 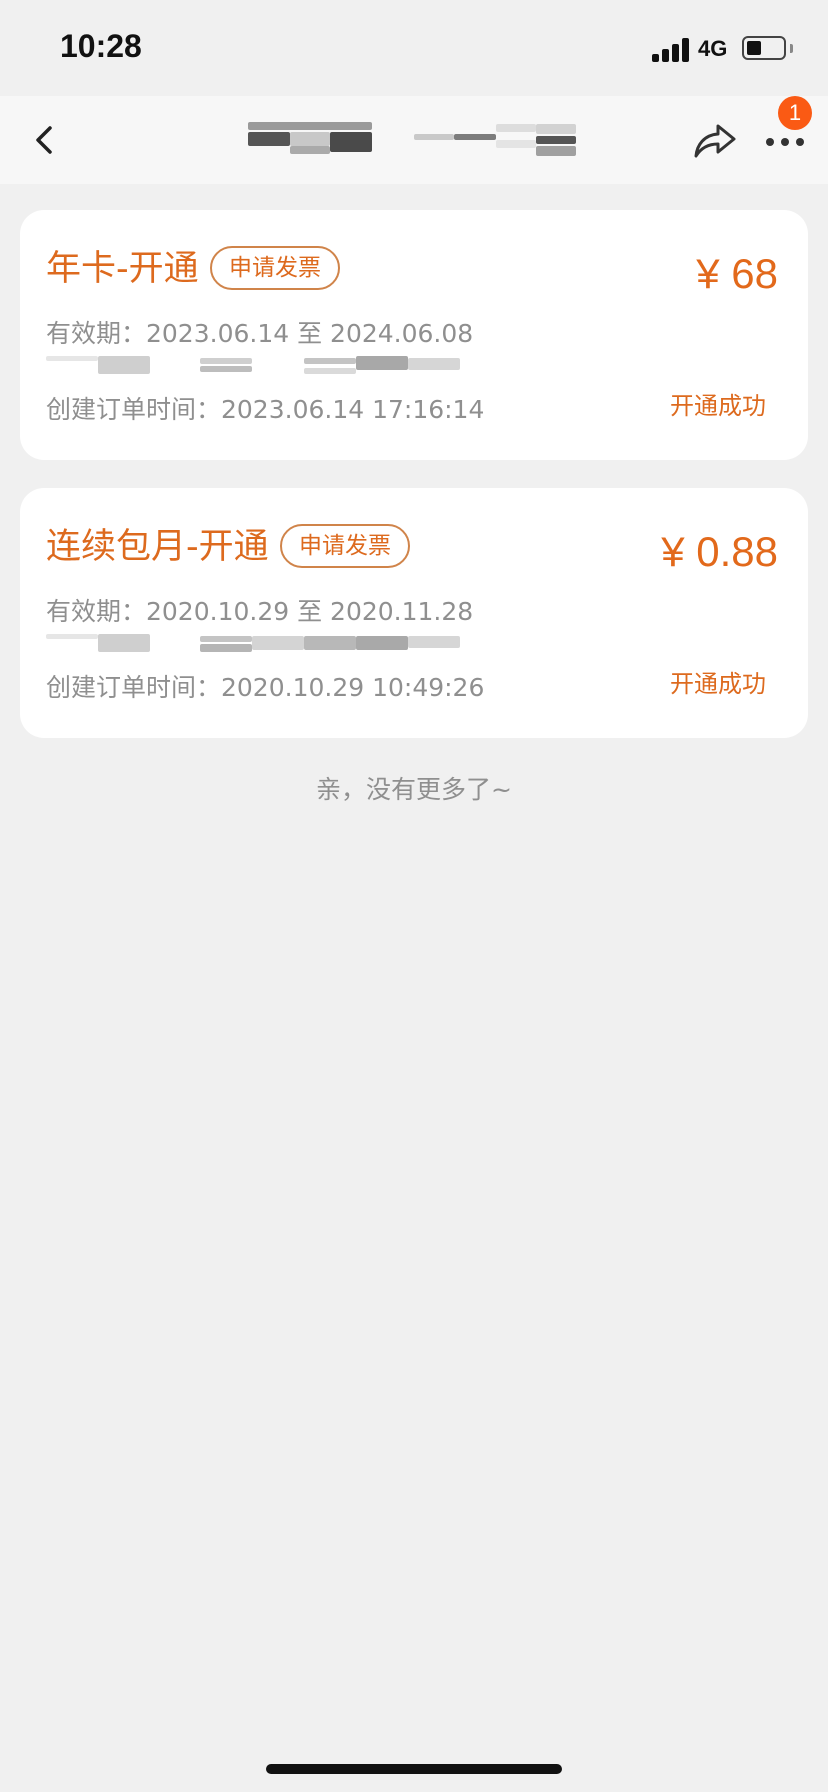 What do you see at coordinates (737, 273) in the screenshot?
I see `order-price: ¥ 68` at bounding box center [737, 273].